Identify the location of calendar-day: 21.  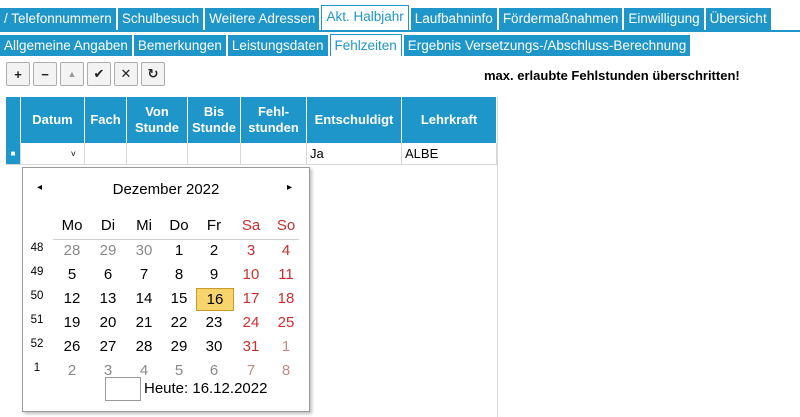
(144, 322).